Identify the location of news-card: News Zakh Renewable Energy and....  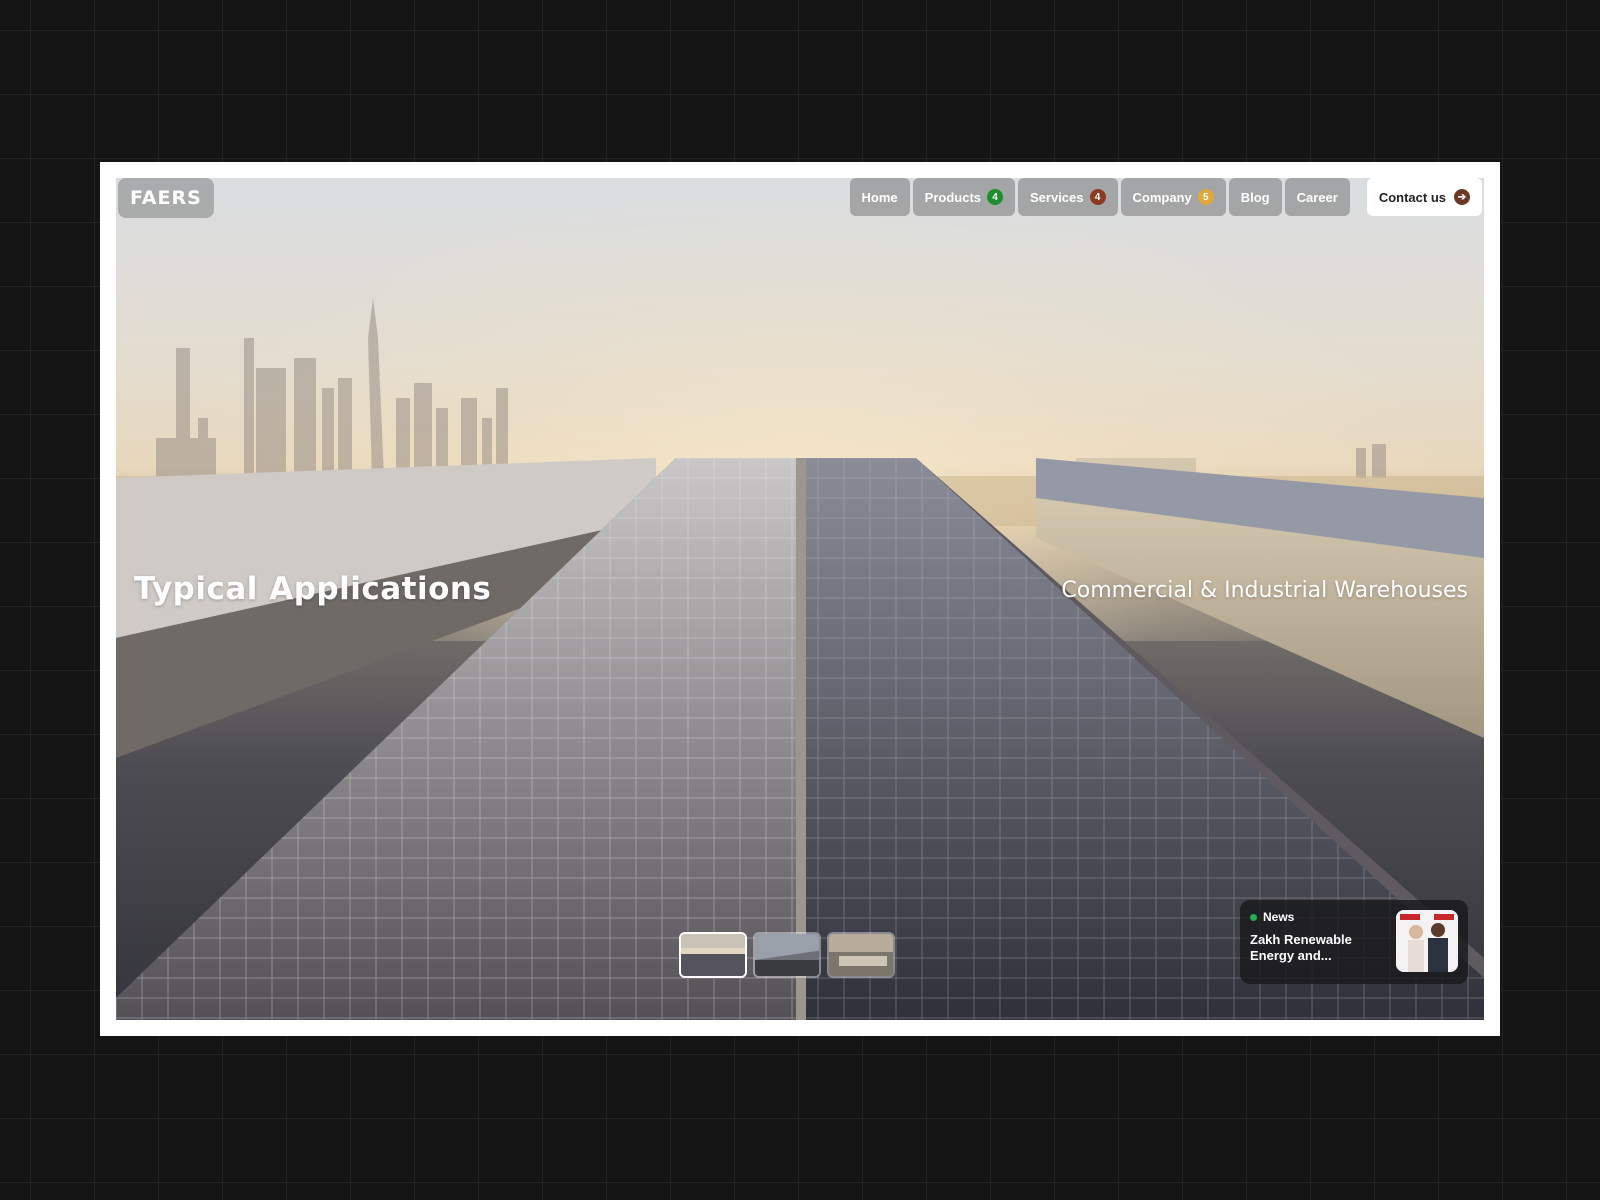
(1354, 942).